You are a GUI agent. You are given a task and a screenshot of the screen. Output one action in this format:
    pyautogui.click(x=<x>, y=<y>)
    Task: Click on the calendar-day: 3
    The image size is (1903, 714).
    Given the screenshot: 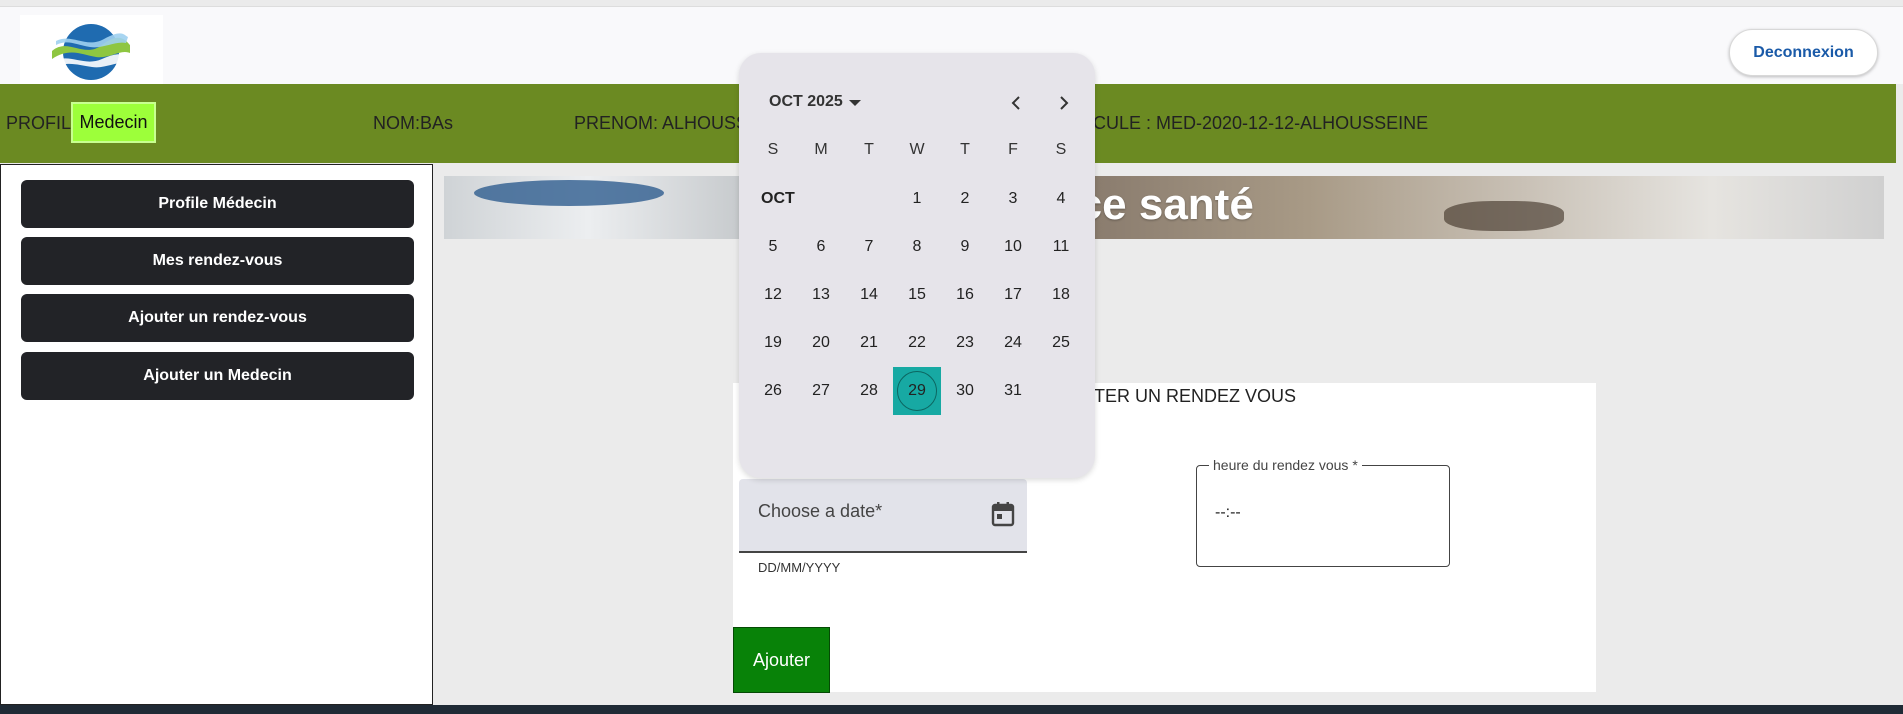 What is the action you would take?
    pyautogui.click(x=1013, y=199)
    